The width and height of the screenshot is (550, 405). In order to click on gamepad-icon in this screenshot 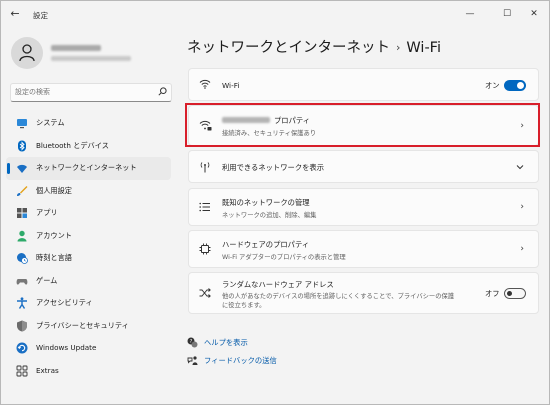, I will do `click(22, 281)`.